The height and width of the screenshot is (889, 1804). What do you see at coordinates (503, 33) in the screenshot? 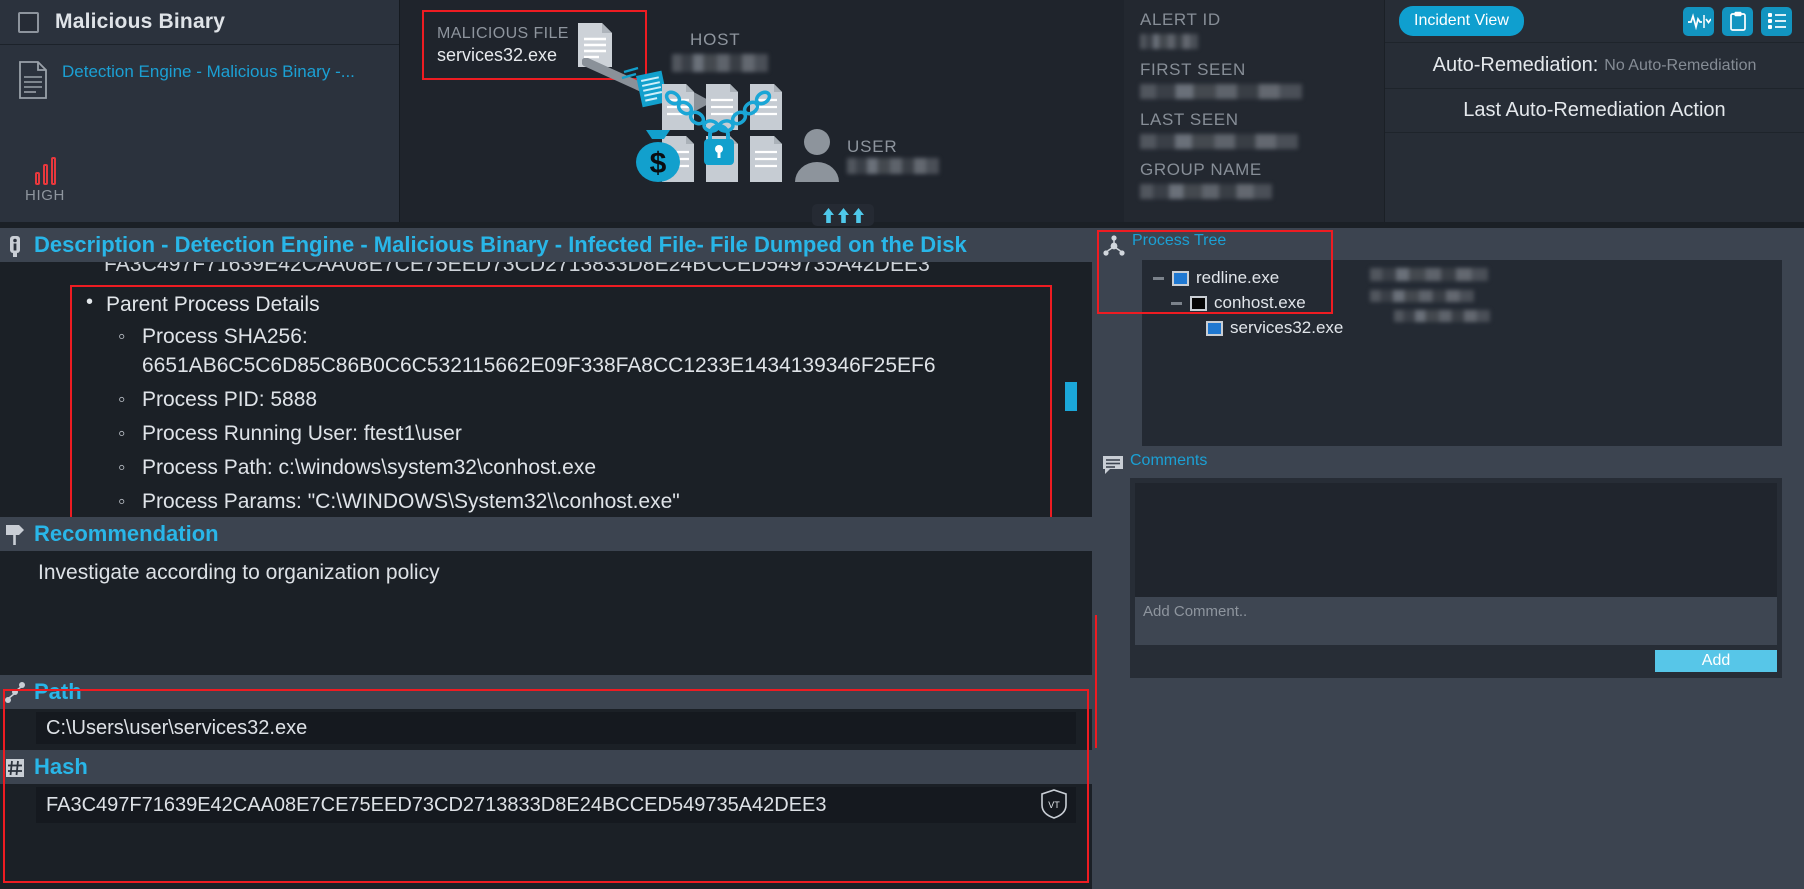
I see `malicious-file-label: MALICIOUS FILE` at bounding box center [503, 33].